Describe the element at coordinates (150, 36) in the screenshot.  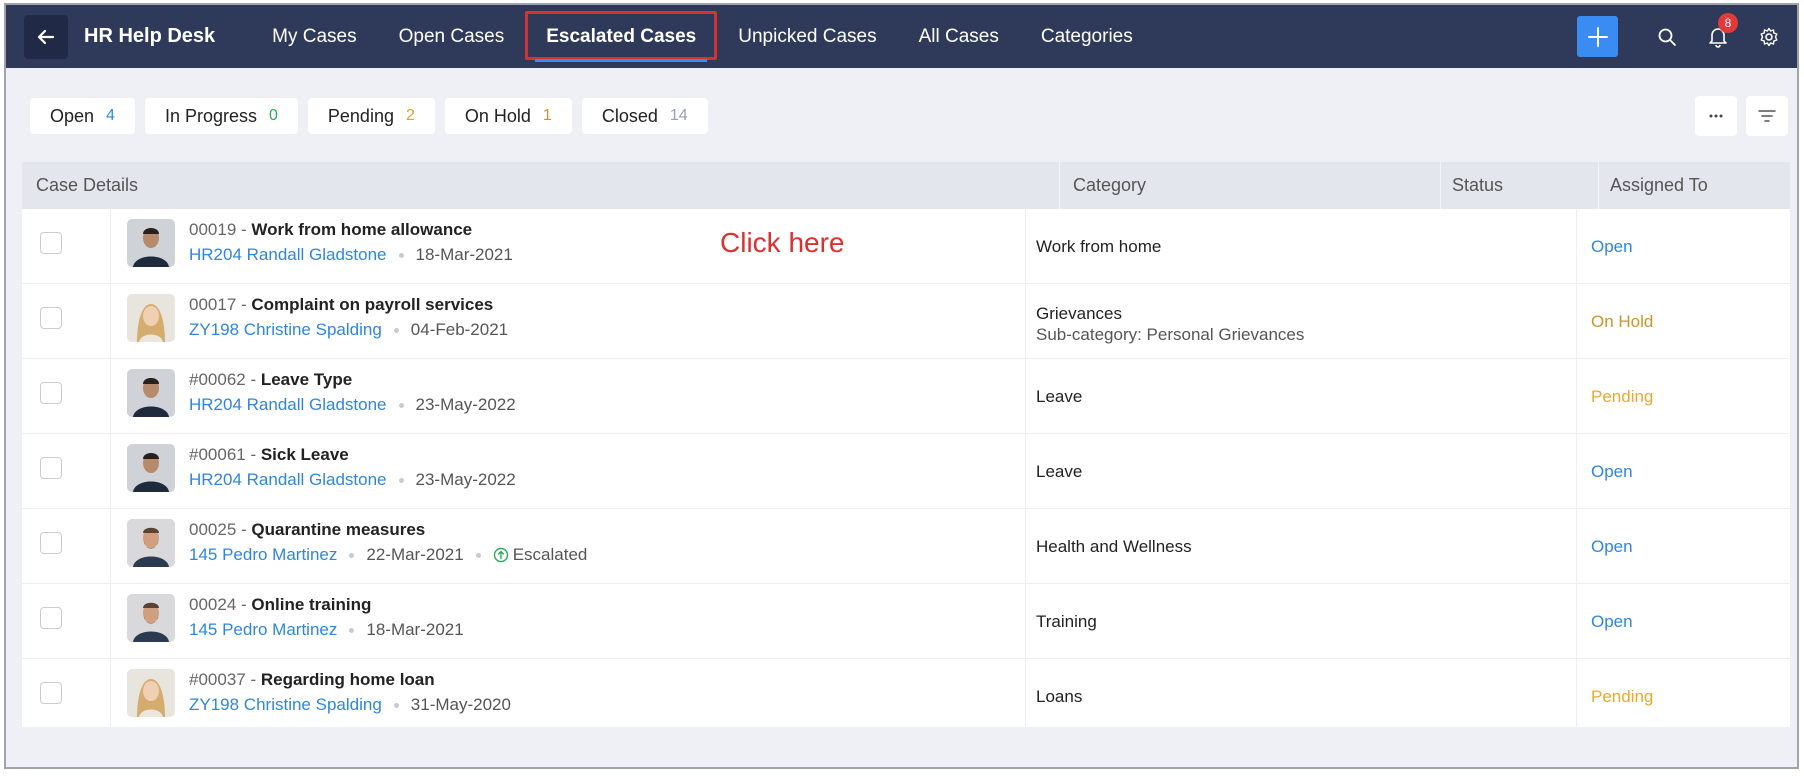
I see `app-title: HR Help Desk` at that location.